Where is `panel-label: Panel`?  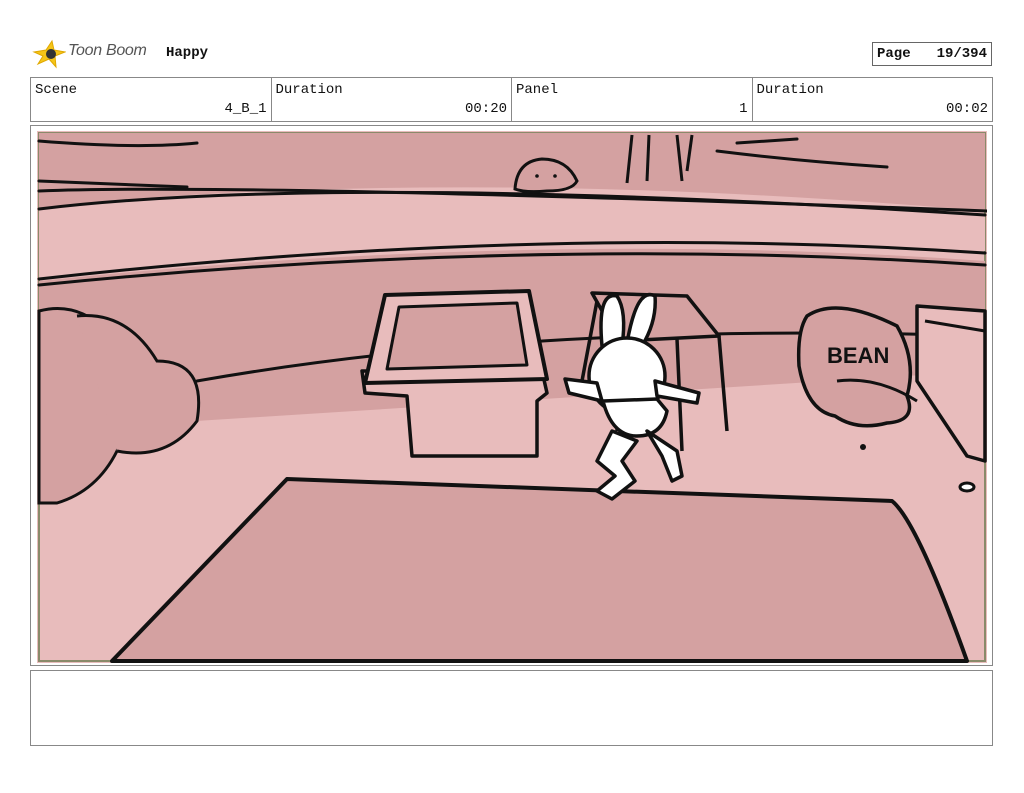 panel-label: Panel is located at coordinates (537, 90).